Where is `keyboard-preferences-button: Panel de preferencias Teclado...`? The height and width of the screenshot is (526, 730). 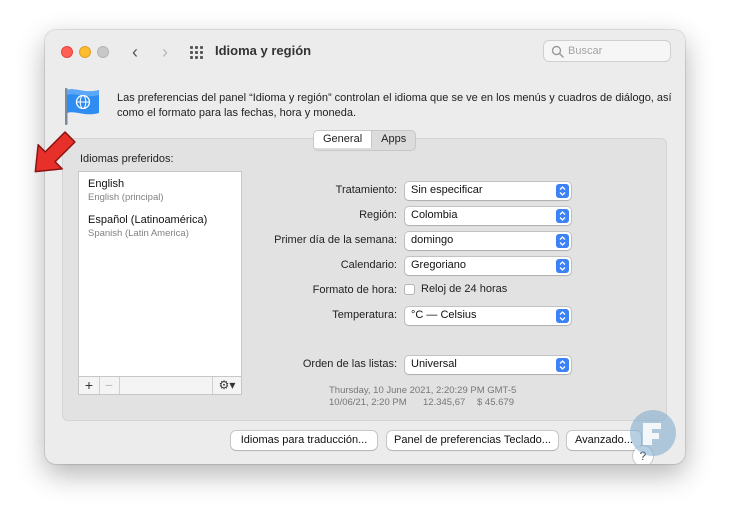
keyboard-preferences-button: Panel de preferencias Teclado... is located at coordinates (472, 440).